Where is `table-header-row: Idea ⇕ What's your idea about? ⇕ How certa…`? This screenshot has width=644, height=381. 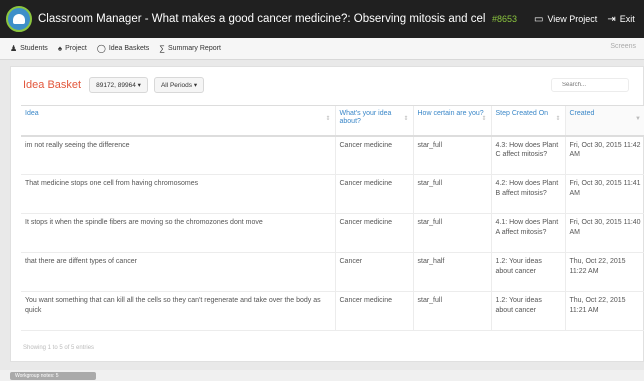
table-header-row: Idea ⇕ What's your idea about? ⇕ How certa… is located at coordinates (332, 121).